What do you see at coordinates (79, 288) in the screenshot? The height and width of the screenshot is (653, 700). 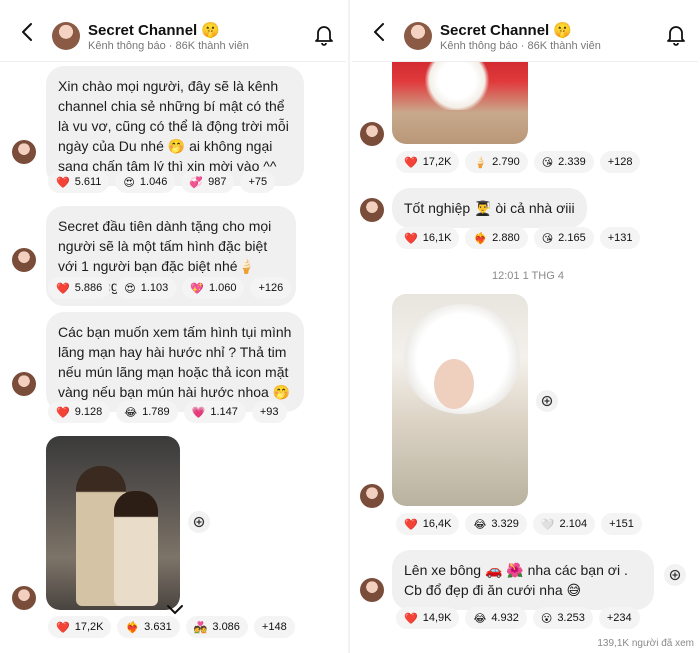 I see `reaction-chip: ❤️ 5.886` at bounding box center [79, 288].